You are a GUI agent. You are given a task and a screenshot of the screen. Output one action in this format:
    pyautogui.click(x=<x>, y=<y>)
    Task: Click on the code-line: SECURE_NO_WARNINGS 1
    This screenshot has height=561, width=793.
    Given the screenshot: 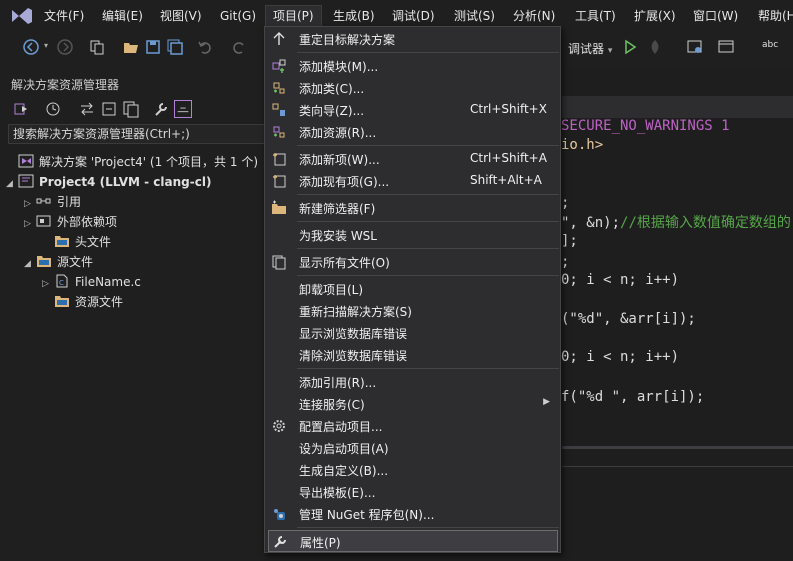 What is the action you would take?
    pyautogui.click(x=645, y=126)
    